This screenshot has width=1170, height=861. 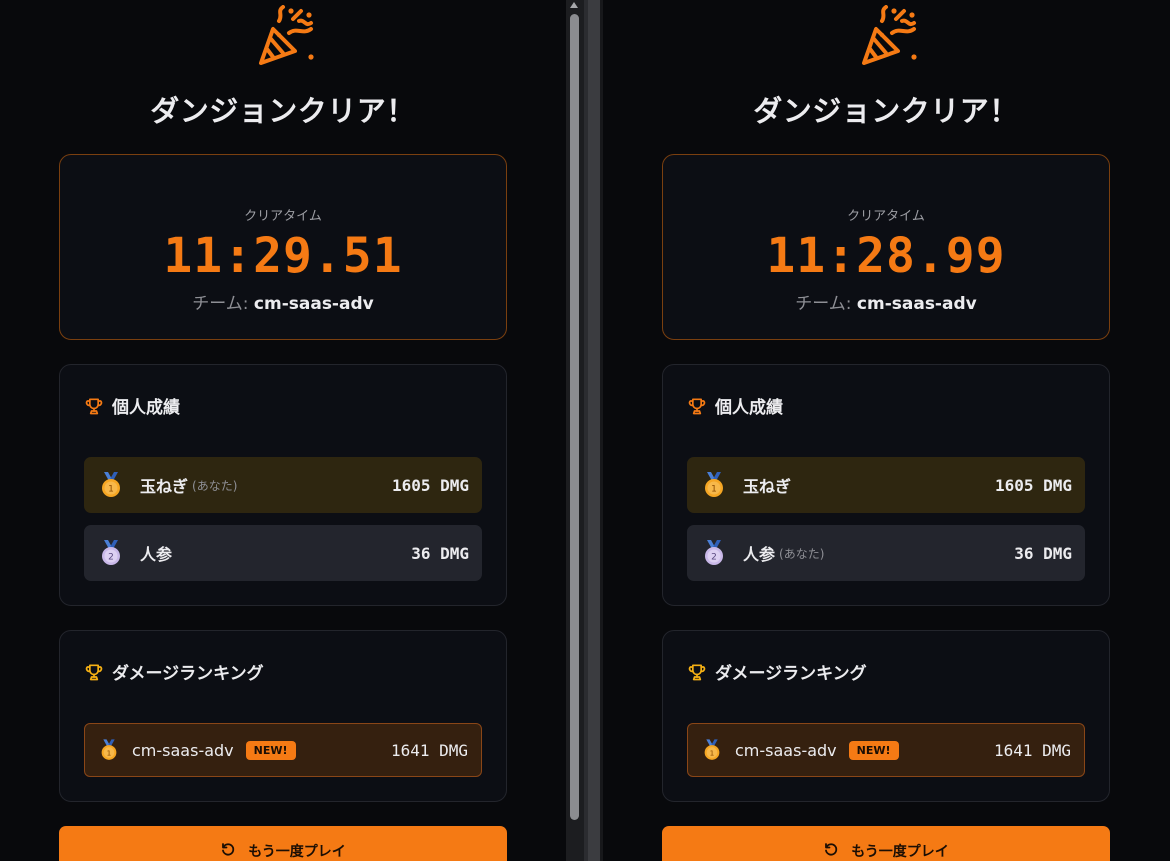 I want to click on pane-splitter, so click(x=594, y=430).